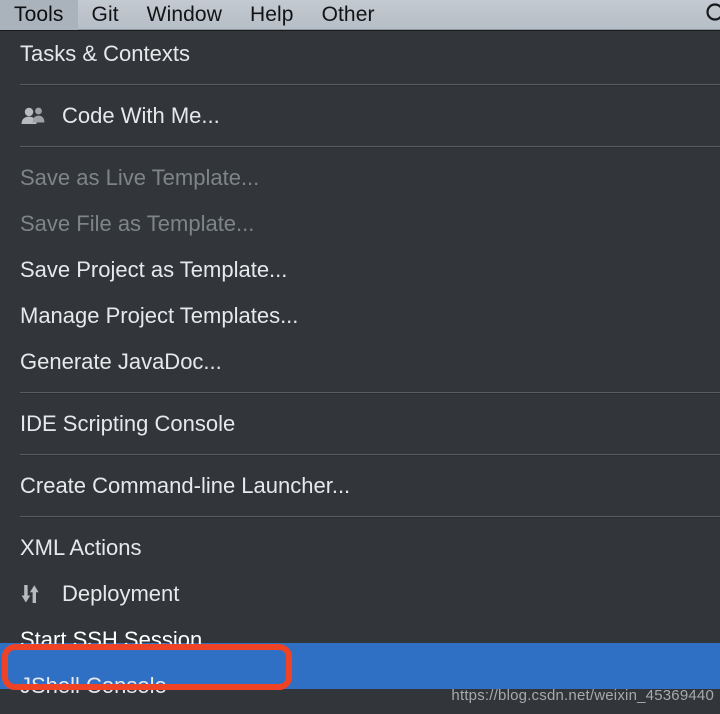 Image resolution: width=720 pixels, height=714 pixels. I want to click on menubar-item-window: Window, so click(184, 15).